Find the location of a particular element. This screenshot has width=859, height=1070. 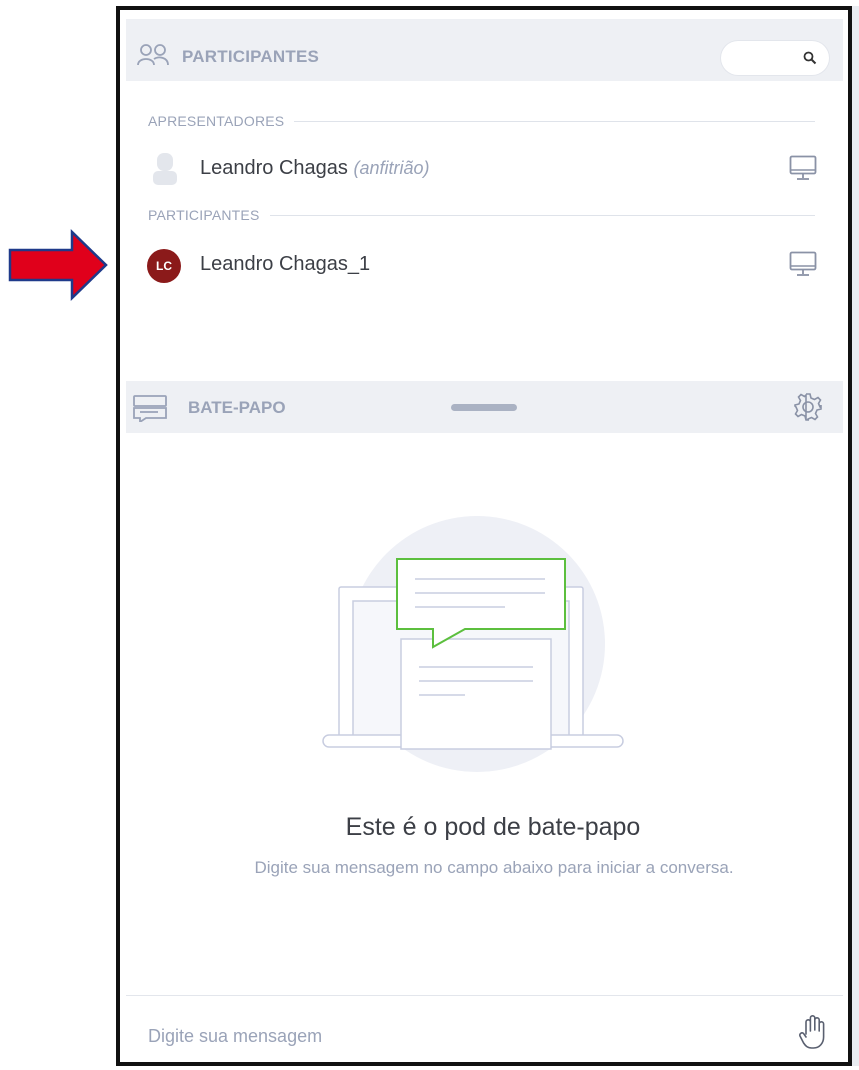

panel-resize-handle is located at coordinates (484, 407).